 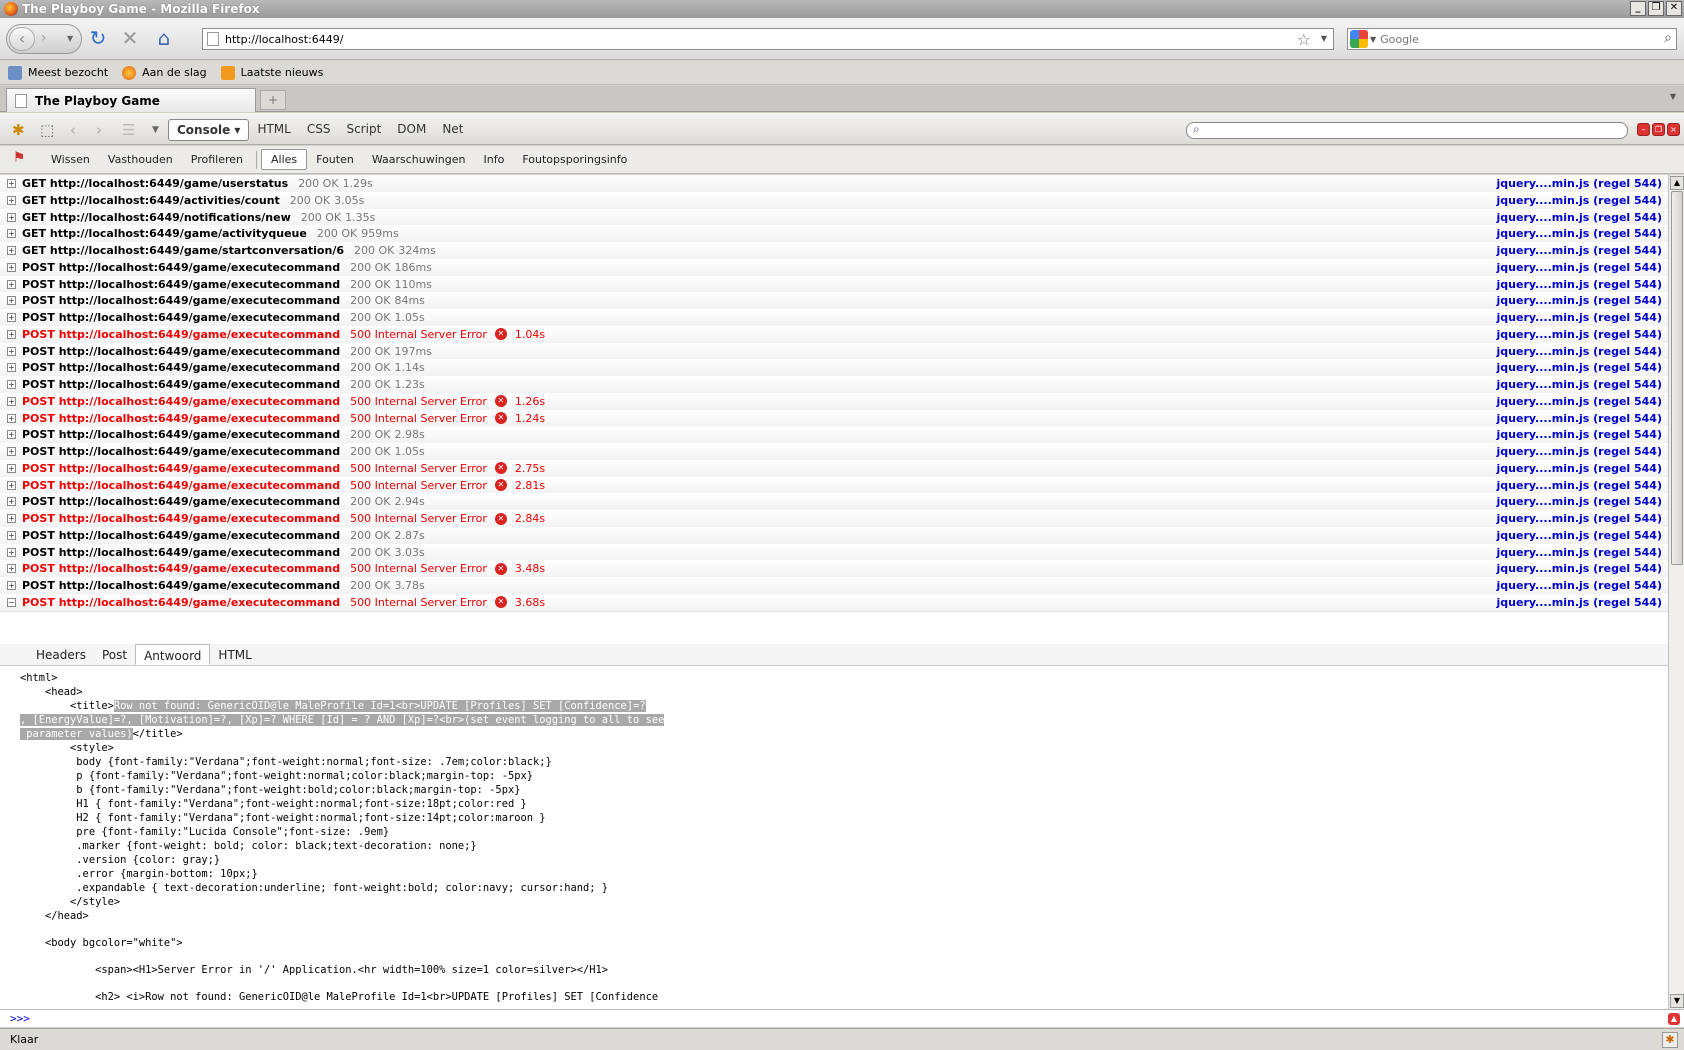 I want to click on filter-debug-button: Foutopsporingsinfo, so click(x=574, y=159).